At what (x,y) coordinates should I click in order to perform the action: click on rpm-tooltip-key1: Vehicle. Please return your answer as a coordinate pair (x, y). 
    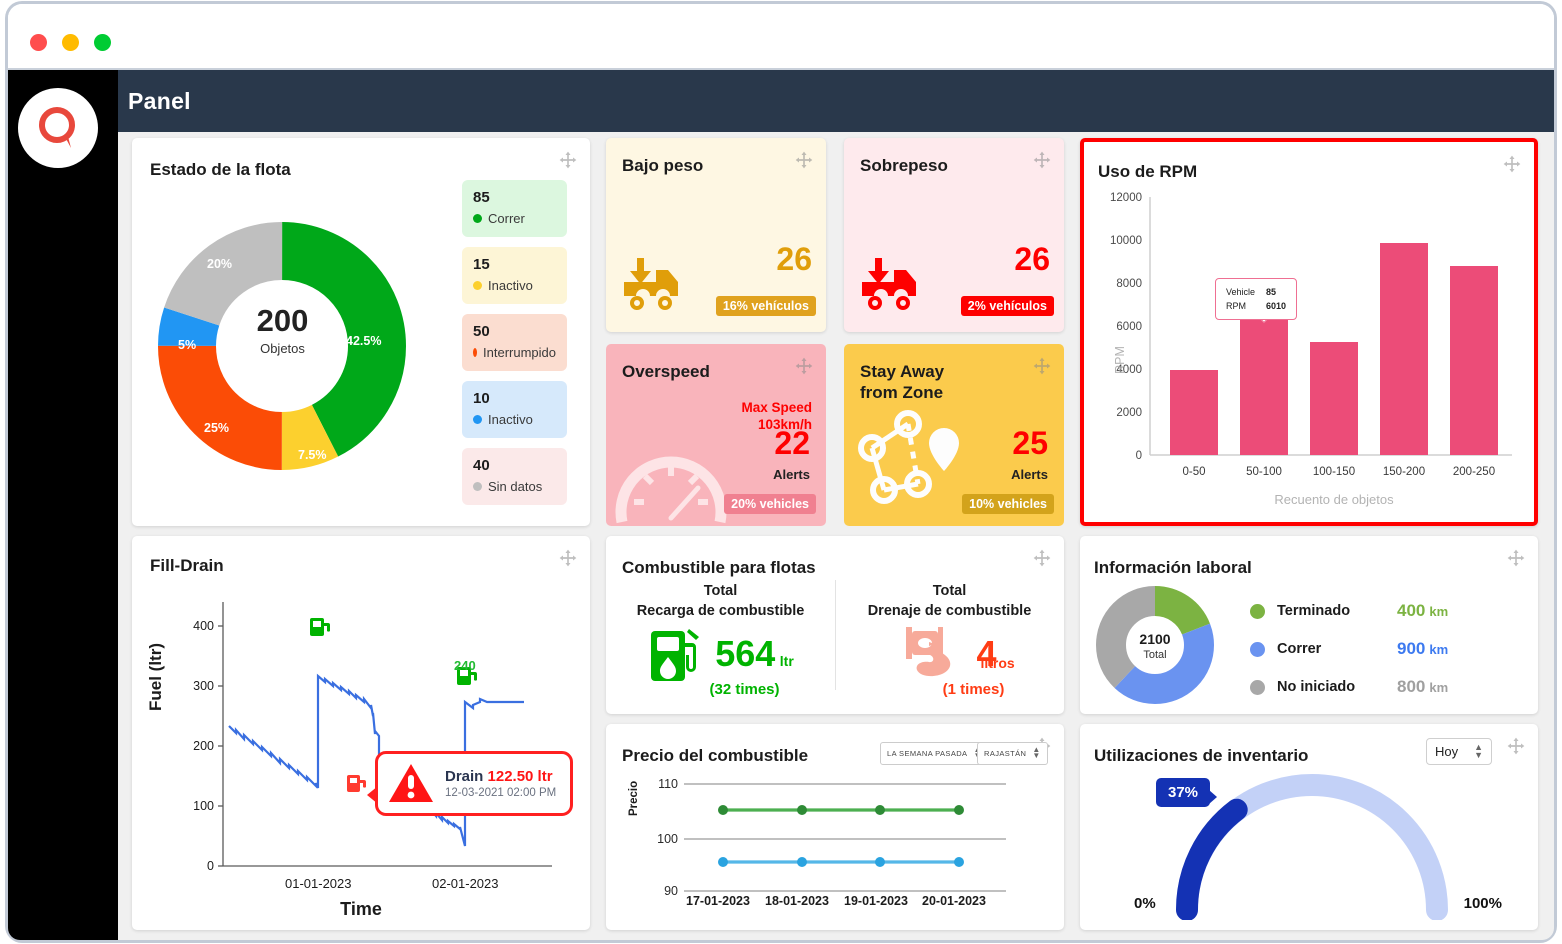
    Looking at the image, I should click on (1241, 292).